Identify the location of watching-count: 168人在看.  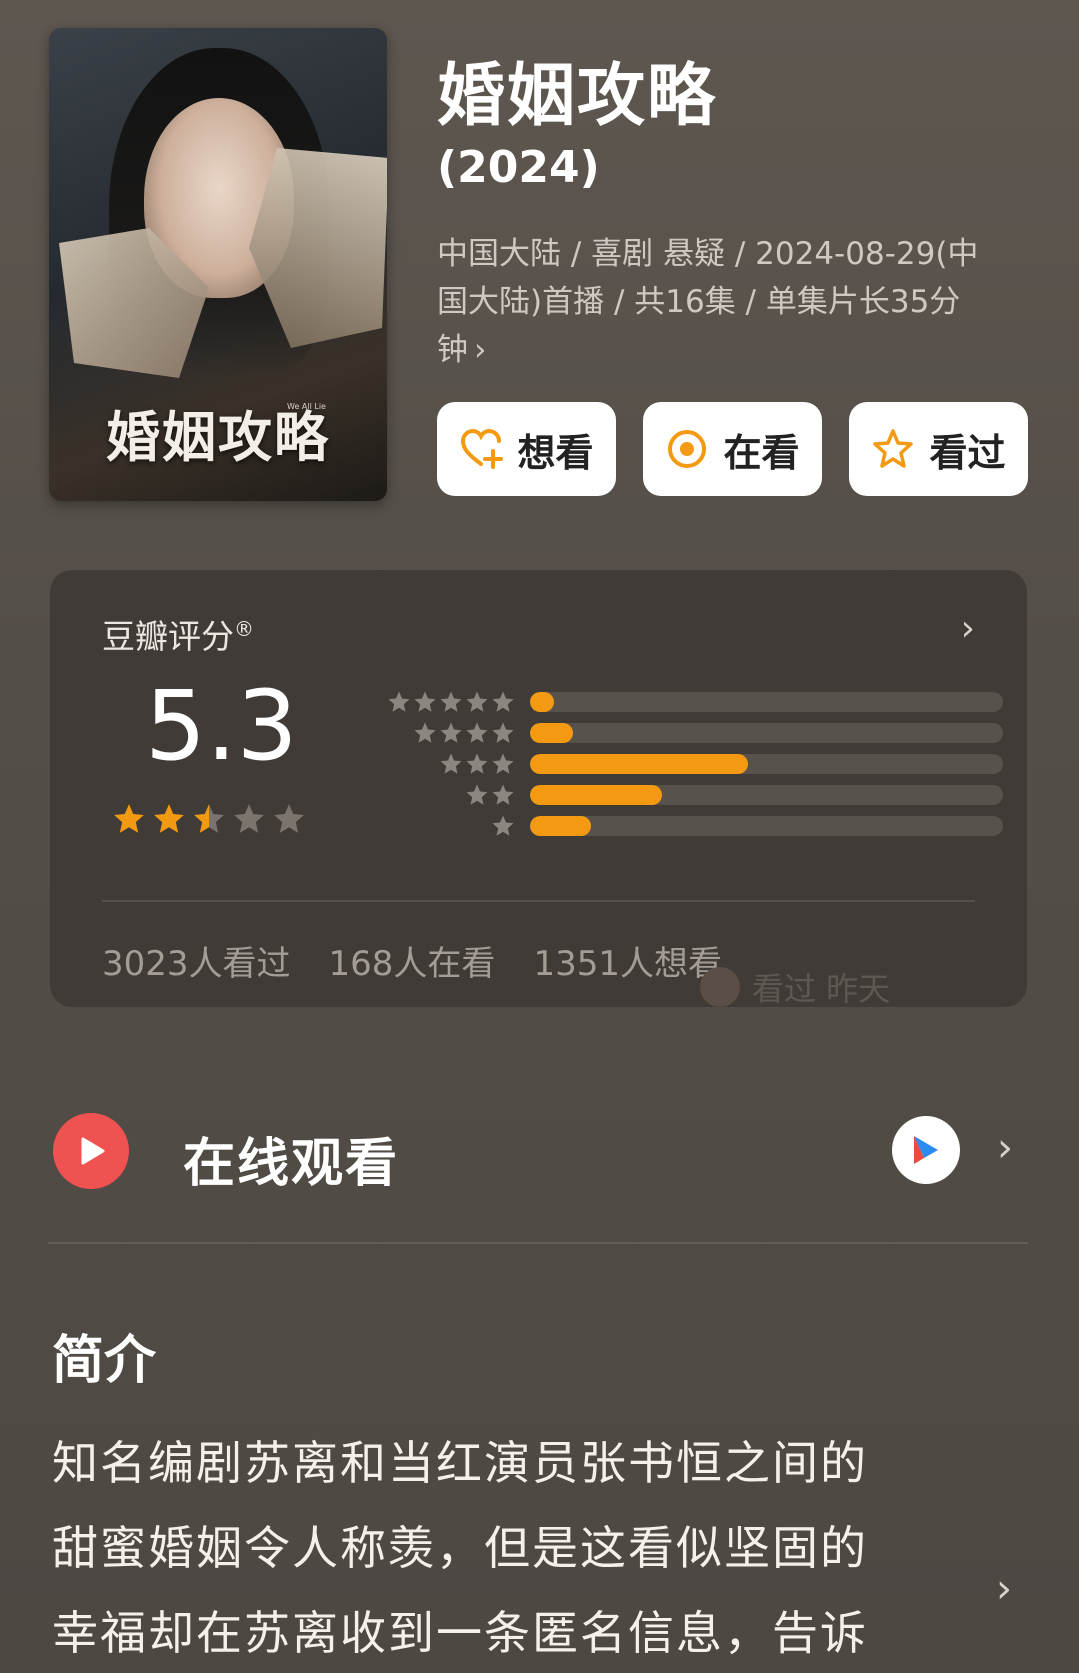
(412, 960).